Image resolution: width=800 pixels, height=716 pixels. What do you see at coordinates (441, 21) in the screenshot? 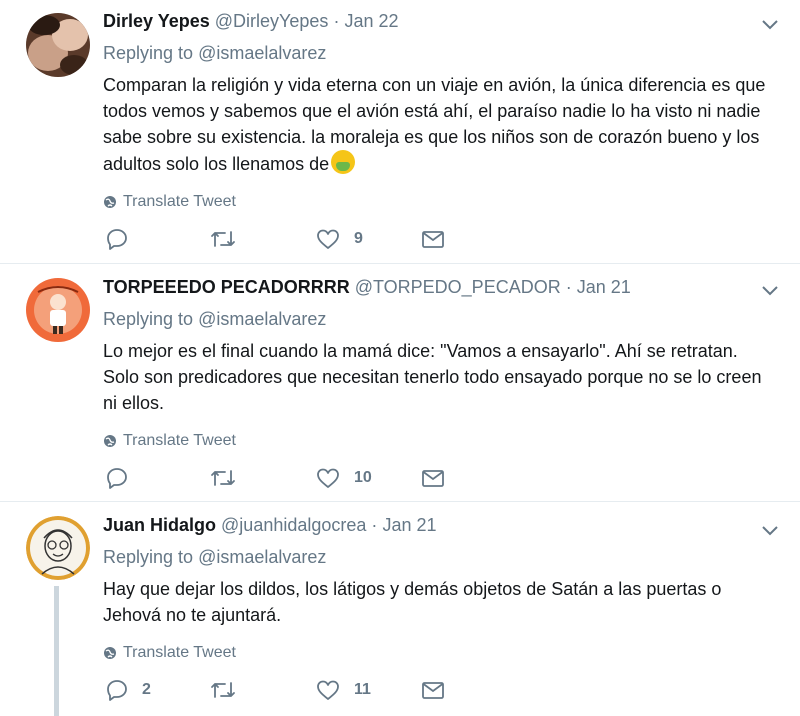
I see `tweet-header: Dirley Yepes @DirleyYepes · Jan 22` at bounding box center [441, 21].